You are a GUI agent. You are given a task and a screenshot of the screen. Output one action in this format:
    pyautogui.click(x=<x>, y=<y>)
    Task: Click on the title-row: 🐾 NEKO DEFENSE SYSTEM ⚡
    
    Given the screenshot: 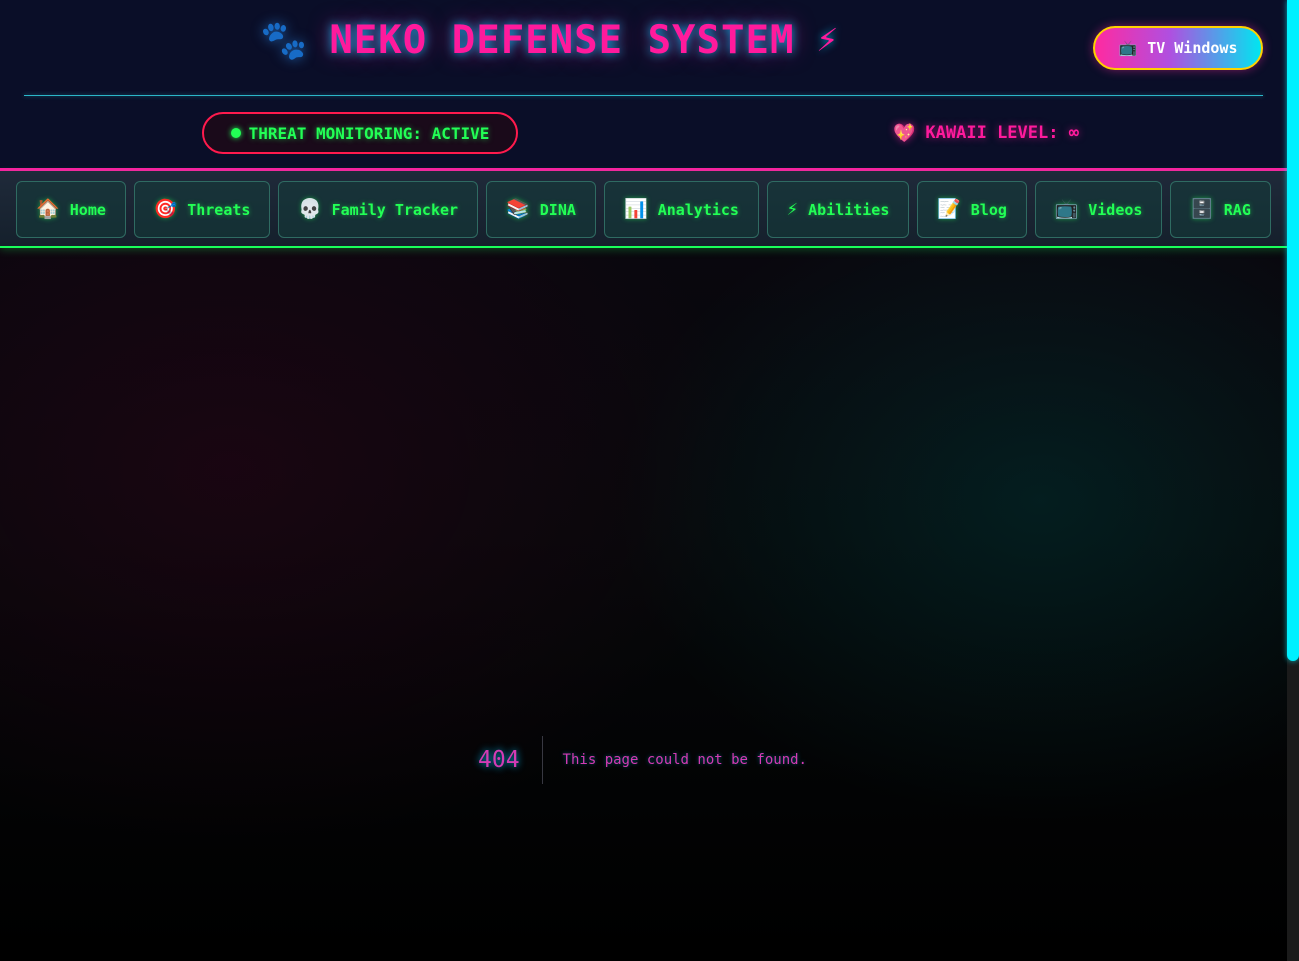 What is the action you would take?
    pyautogui.click(x=549, y=40)
    